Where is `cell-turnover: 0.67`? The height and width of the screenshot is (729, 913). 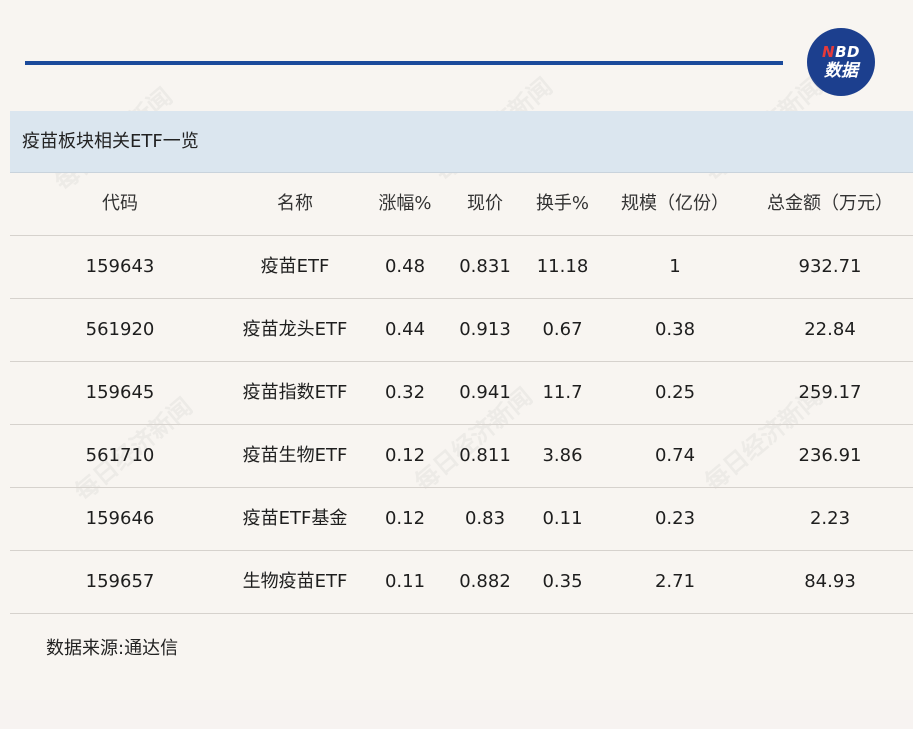 cell-turnover: 0.67 is located at coordinates (562, 329).